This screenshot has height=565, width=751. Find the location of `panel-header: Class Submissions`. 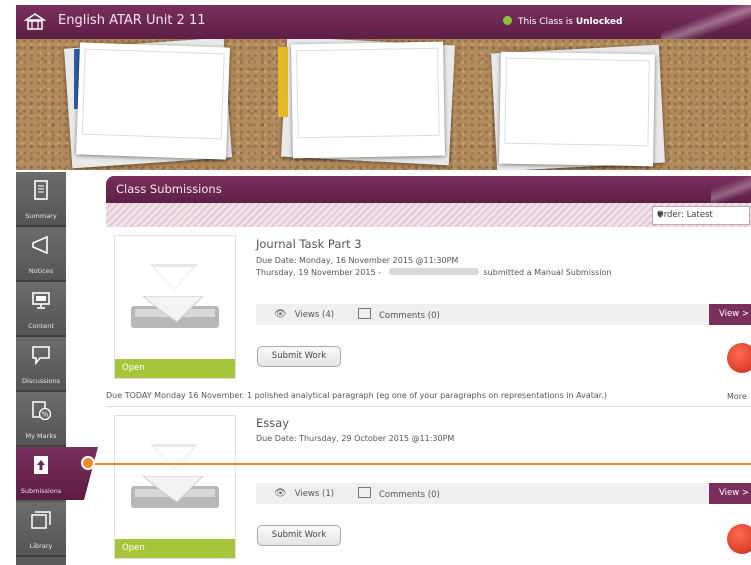

panel-header: Class Submissions is located at coordinates (428, 189).